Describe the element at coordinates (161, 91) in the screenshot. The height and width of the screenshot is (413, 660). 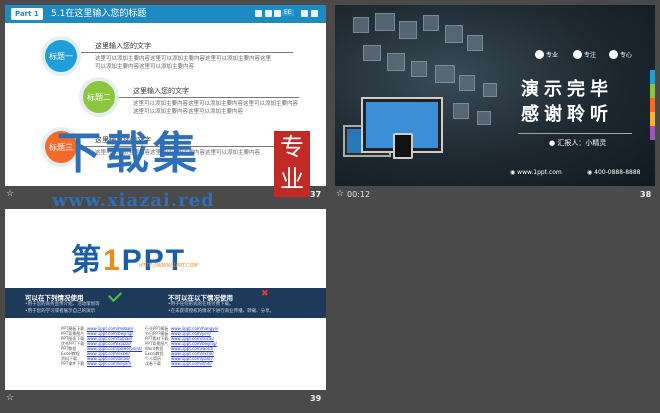
I see `topic-heading-2: 这里输入您的文字` at that location.